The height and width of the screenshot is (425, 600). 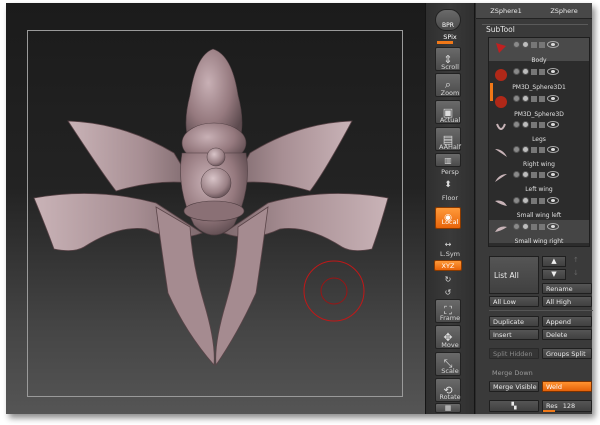 I want to click on actual-label: Actual, so click(x=450, y=120).